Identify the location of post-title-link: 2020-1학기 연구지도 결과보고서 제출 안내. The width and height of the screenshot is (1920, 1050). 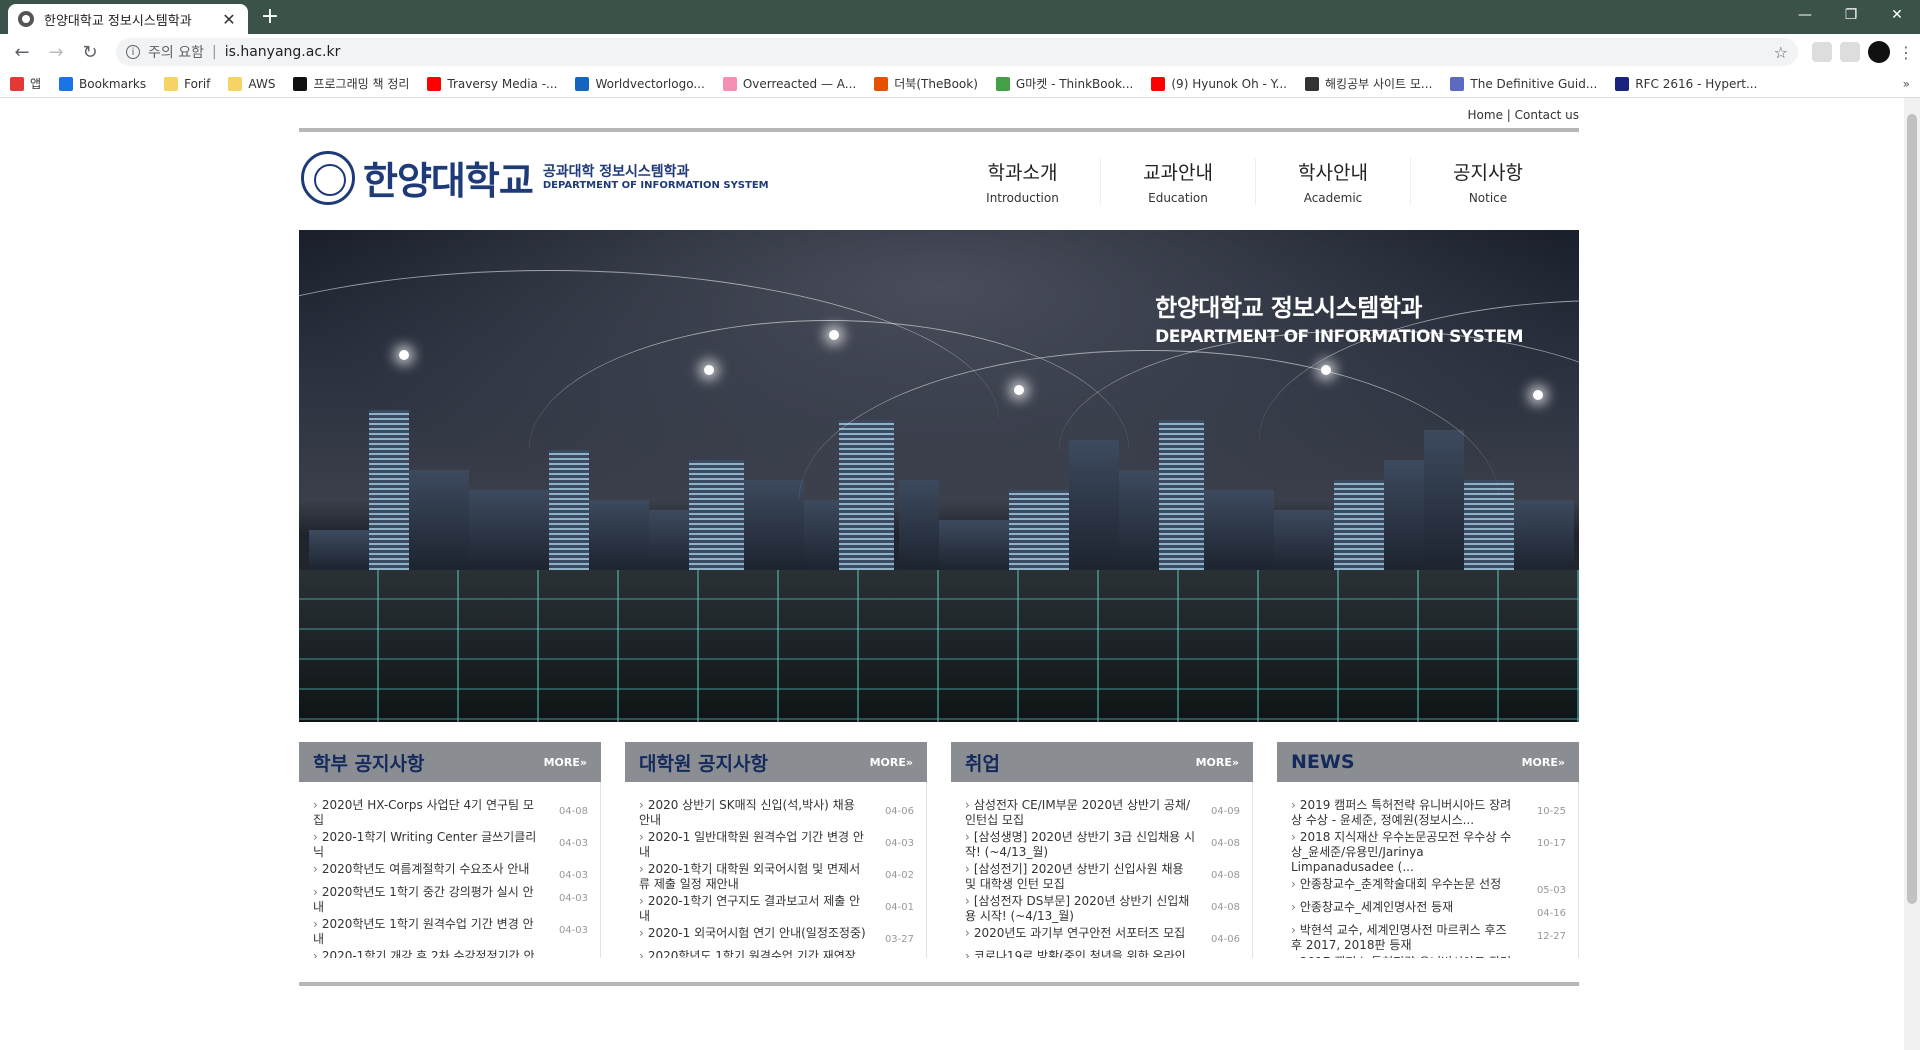
(754, 909).